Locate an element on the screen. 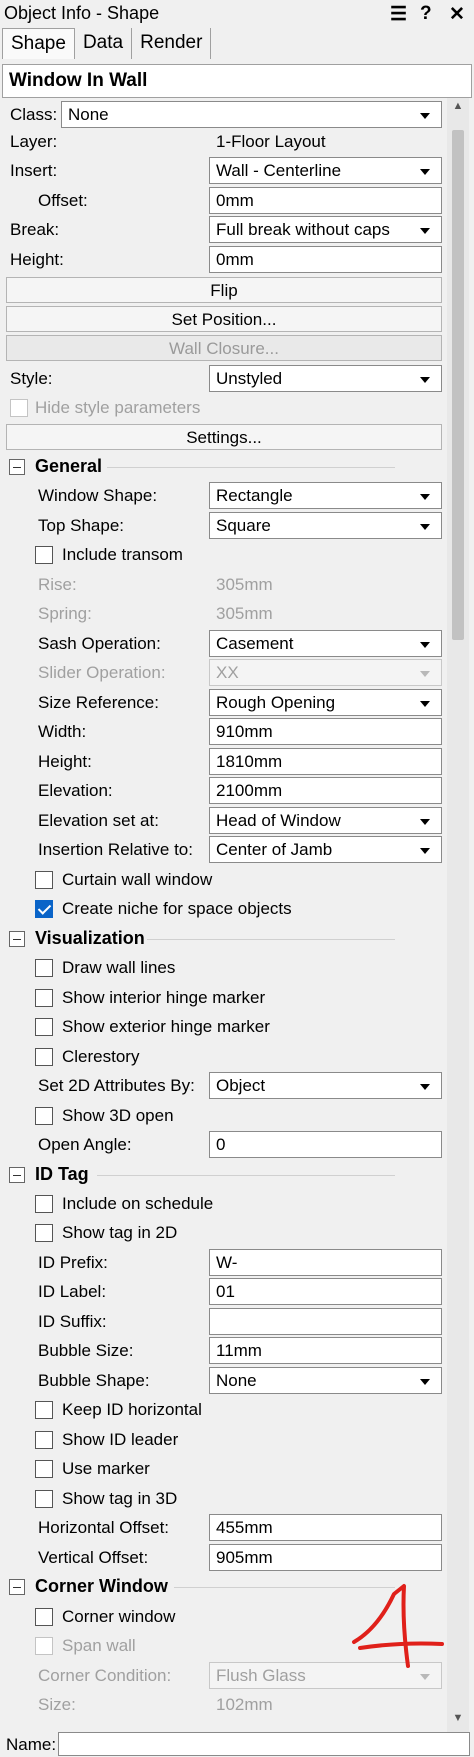  class-row: Class: None is located at coordinates (223, 115).